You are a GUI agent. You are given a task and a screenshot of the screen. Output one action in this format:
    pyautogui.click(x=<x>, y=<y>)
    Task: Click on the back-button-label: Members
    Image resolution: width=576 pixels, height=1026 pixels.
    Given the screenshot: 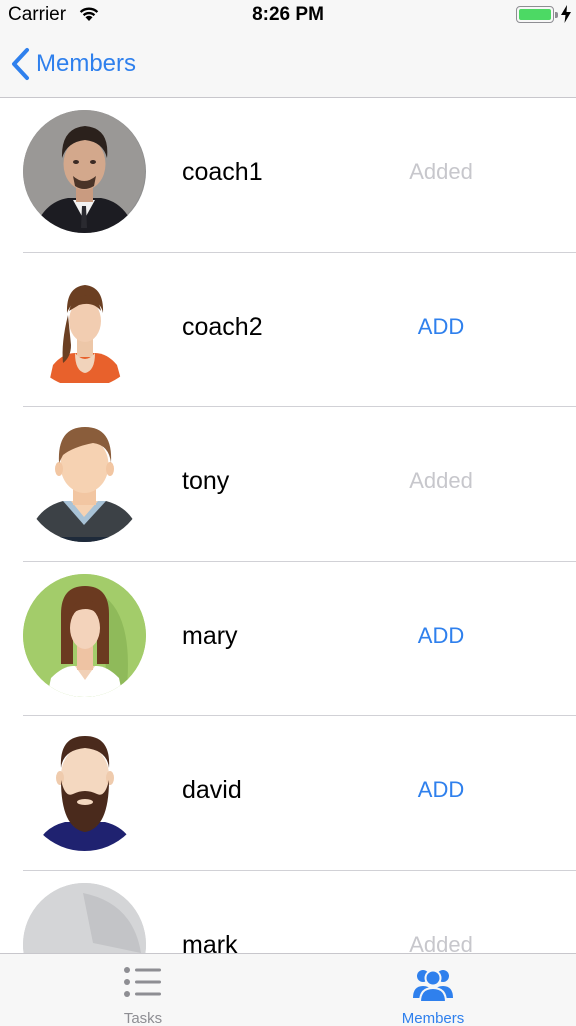 What is the action you would take?
    pyautogui.click(x=86, y=63)
    